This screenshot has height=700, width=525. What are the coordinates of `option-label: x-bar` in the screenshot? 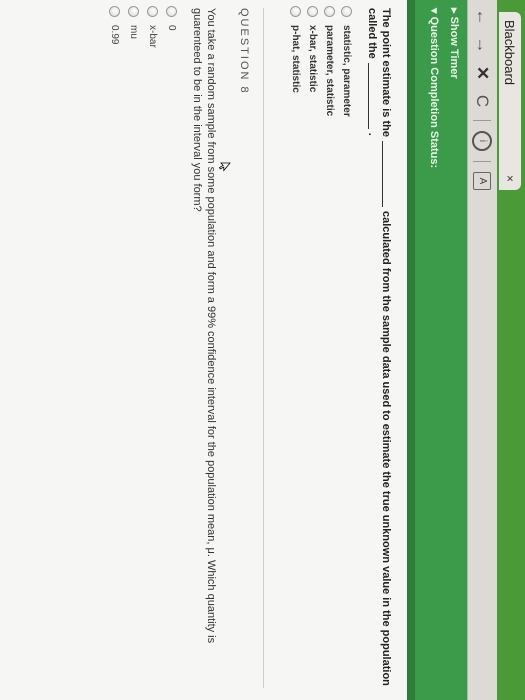 It's located at (152, 36).